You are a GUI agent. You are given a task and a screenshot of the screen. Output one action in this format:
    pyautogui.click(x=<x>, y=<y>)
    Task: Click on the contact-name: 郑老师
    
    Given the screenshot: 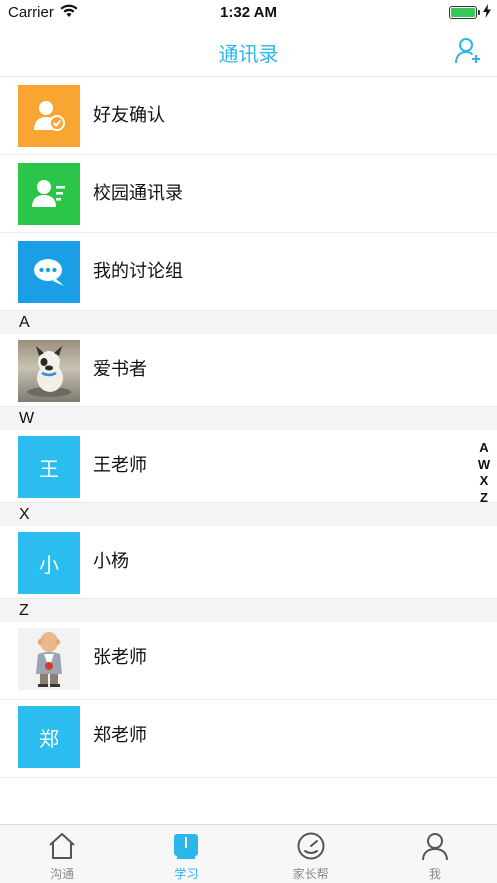 What is the action you would take?
    pyautogui.click(x=120, y=735)
    